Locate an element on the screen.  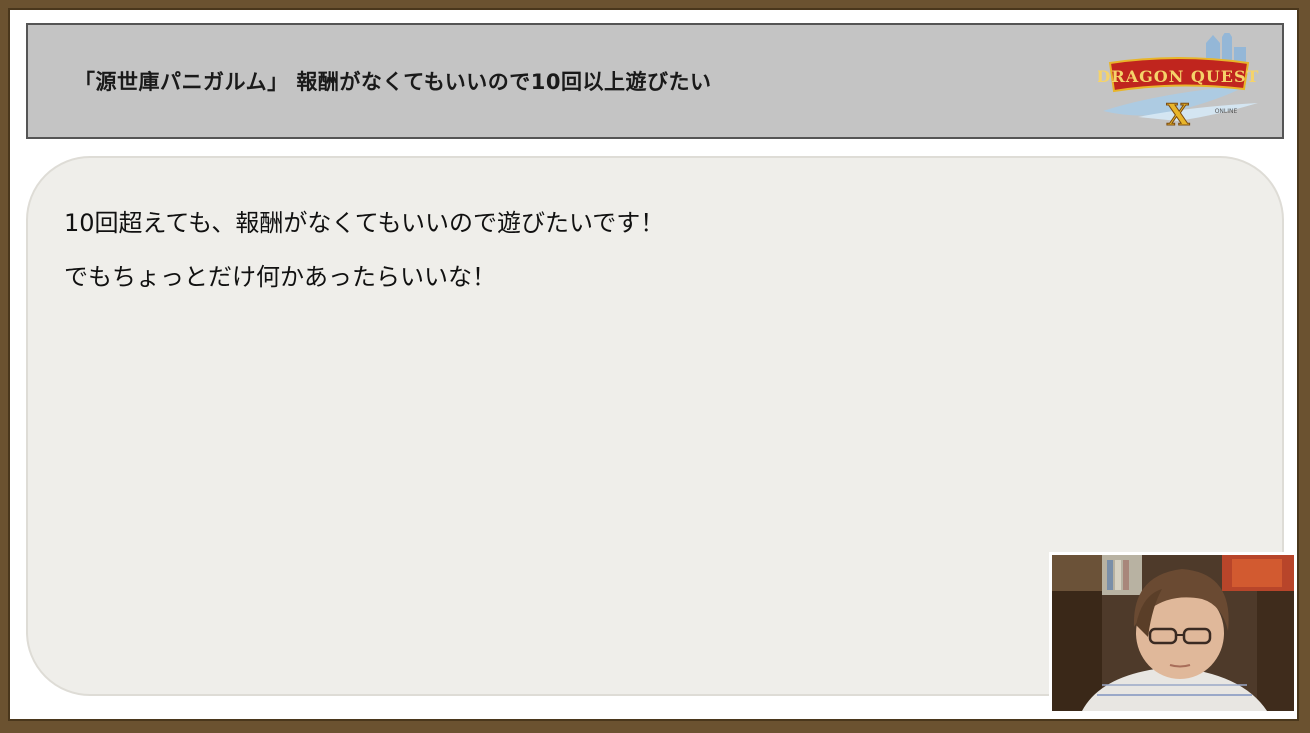
svg-text: ONLINE is located at coordinates (1226, 111).